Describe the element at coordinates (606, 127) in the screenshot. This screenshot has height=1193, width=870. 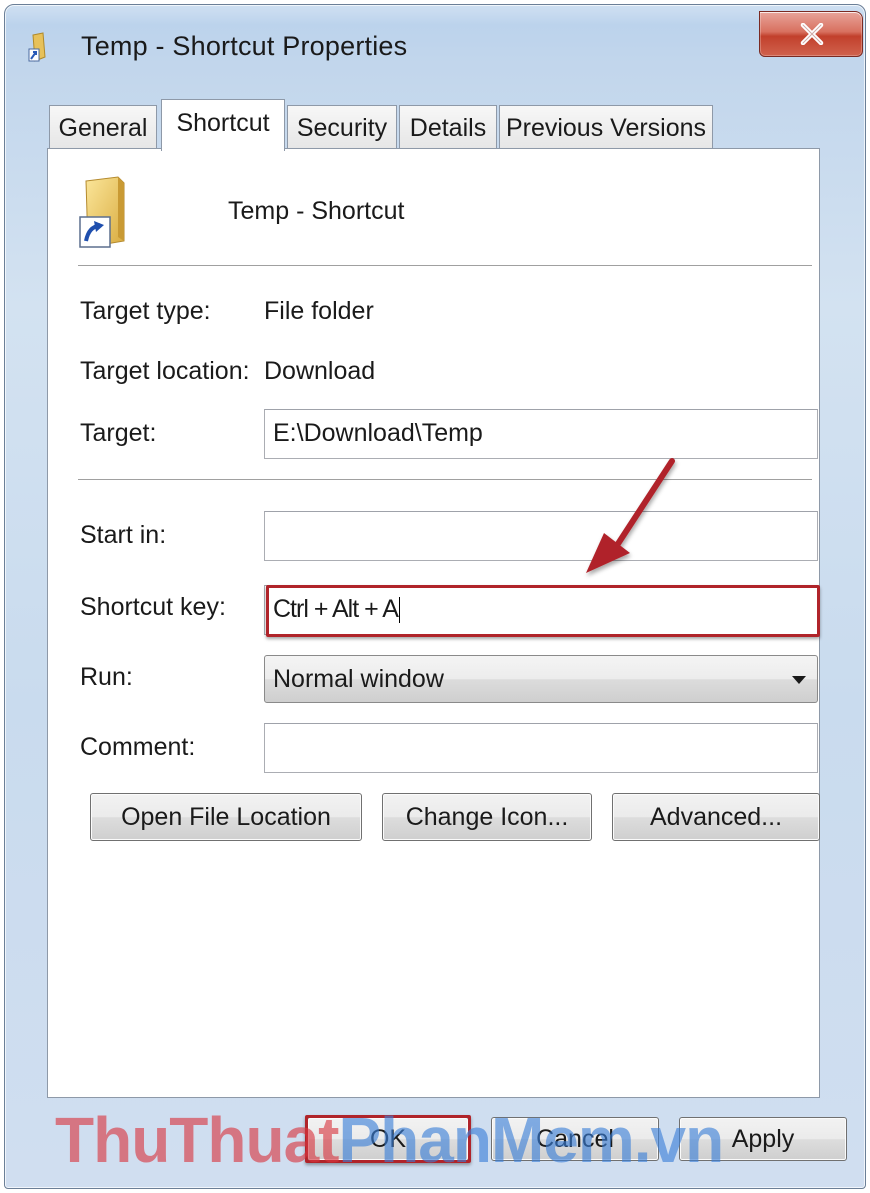
I see `tab-previous-versions: Previous Versions` at that location.